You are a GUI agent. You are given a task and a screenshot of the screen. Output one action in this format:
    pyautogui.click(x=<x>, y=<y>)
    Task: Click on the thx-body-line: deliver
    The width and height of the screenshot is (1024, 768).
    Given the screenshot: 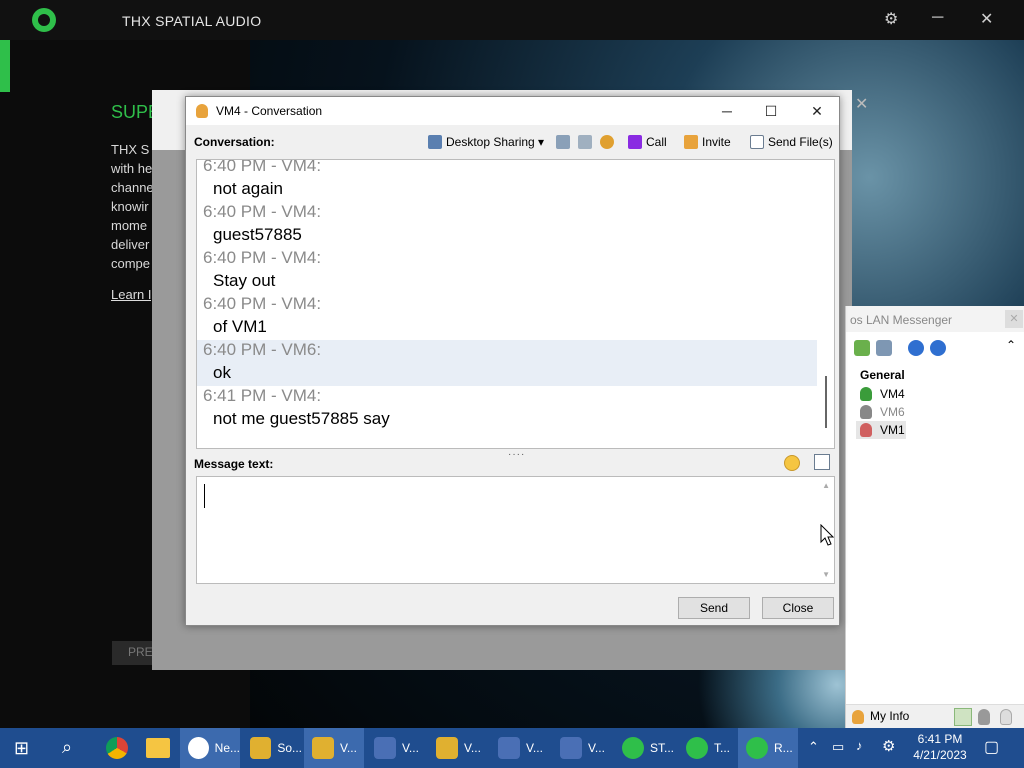 What is the action you would take?
    pyautogui.click(x=130, y=244)
    